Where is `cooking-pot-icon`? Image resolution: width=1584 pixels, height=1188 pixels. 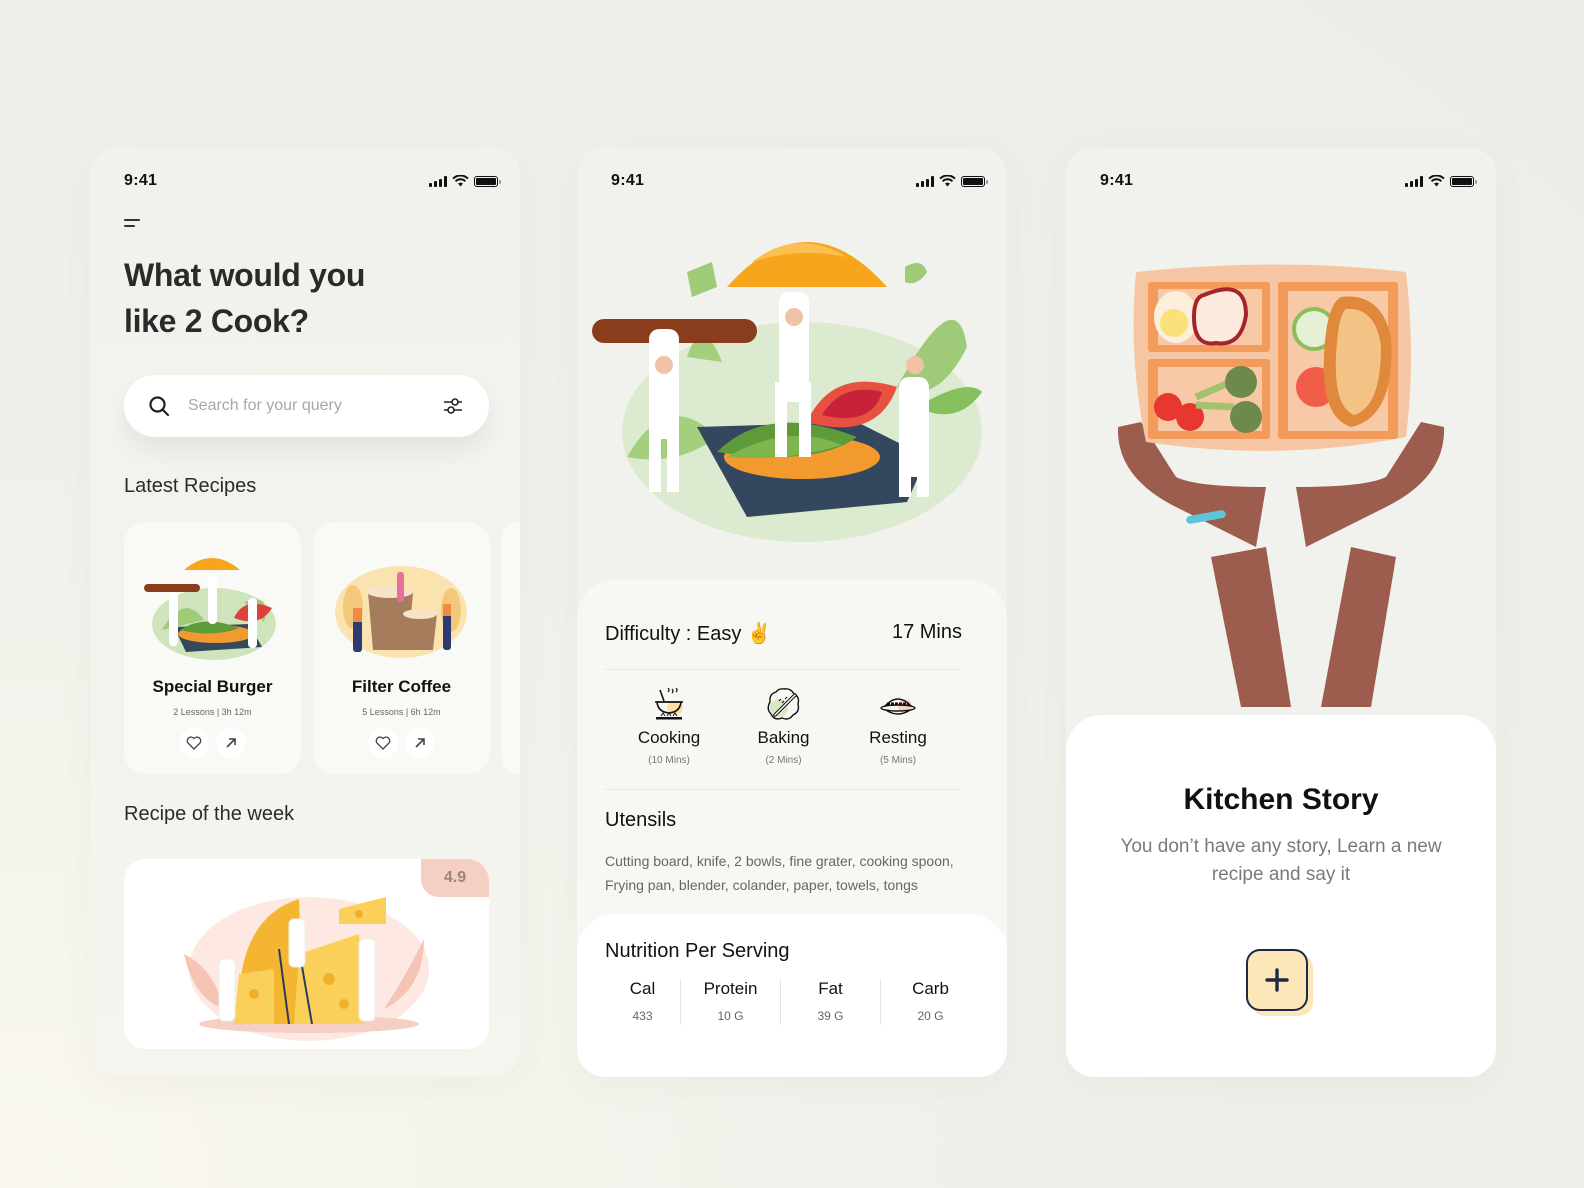 cooking-pot-icon is located at coordinates (669, 703).